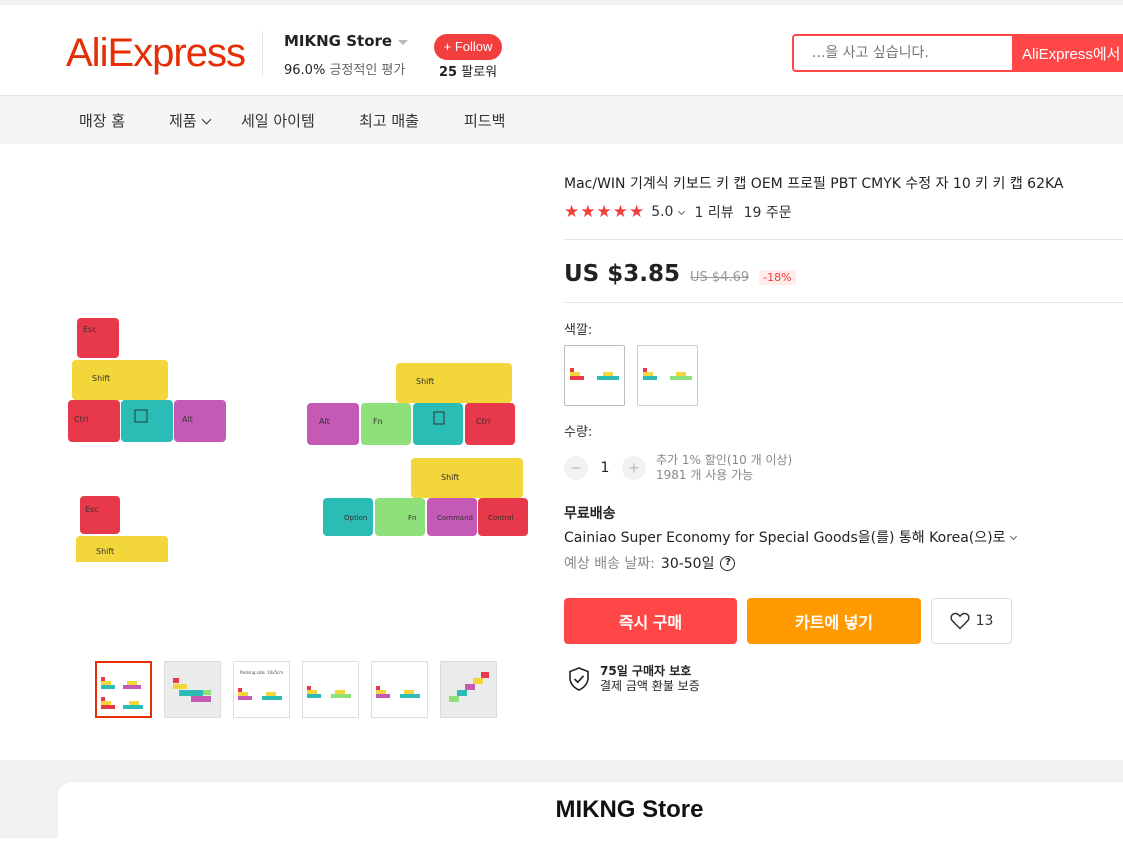  Describe the element at coordinates (187, 419) in the screenshot. I see `key-alt-label: Alt` at that location.